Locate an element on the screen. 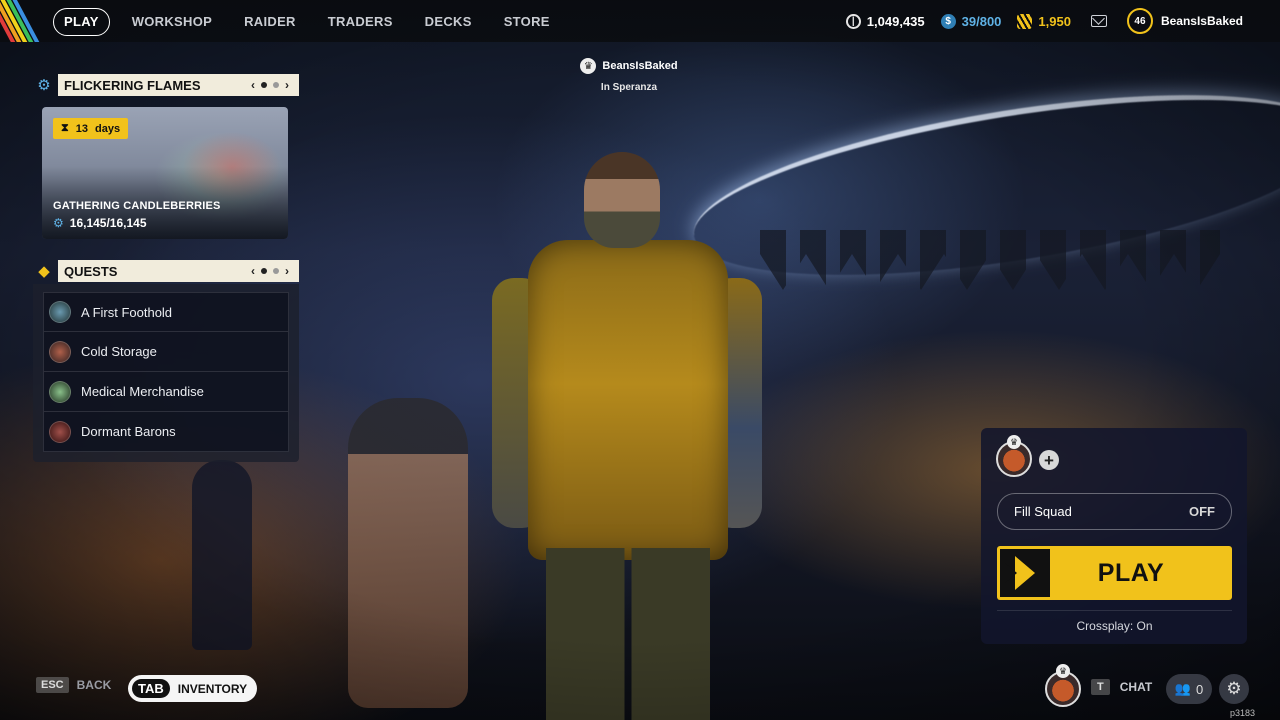 The image size is (1280, 720). add-squad-member-button: + is located at coordinates (1049, 460).